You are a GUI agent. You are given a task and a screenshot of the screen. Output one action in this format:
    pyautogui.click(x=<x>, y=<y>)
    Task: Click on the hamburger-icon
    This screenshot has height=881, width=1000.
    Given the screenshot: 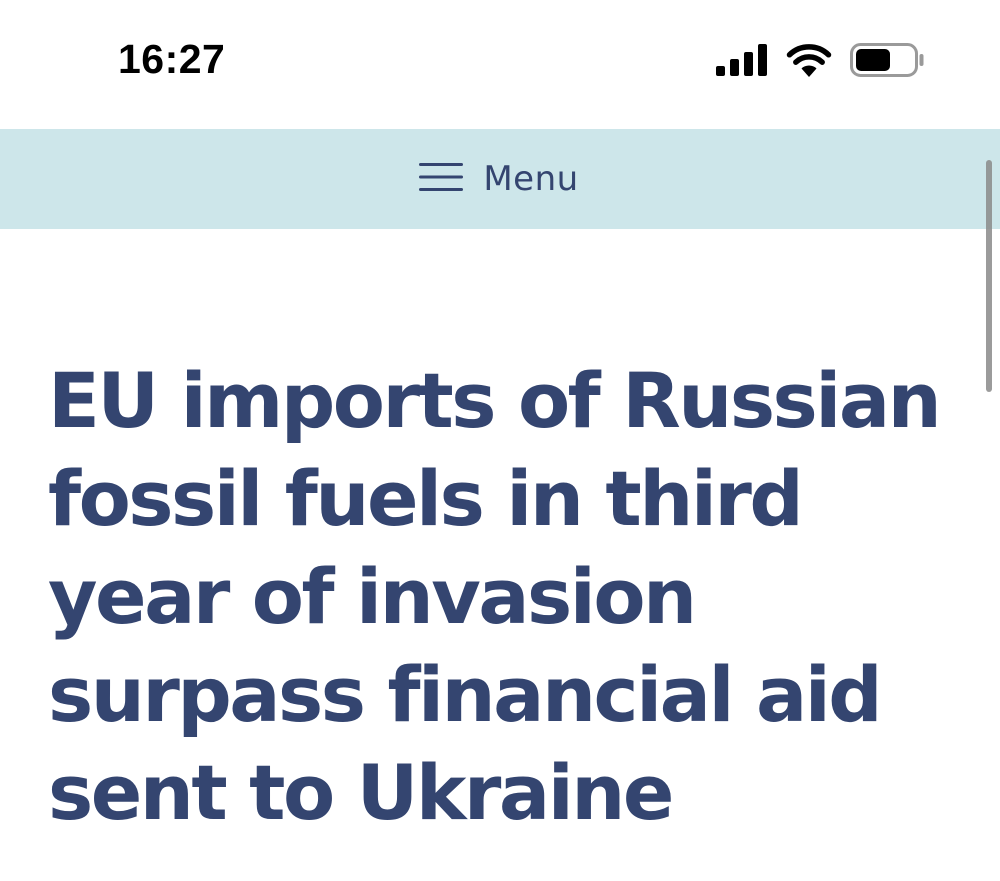 What is the action you would take?
    pyautogui.click(x=441, y=179)
    